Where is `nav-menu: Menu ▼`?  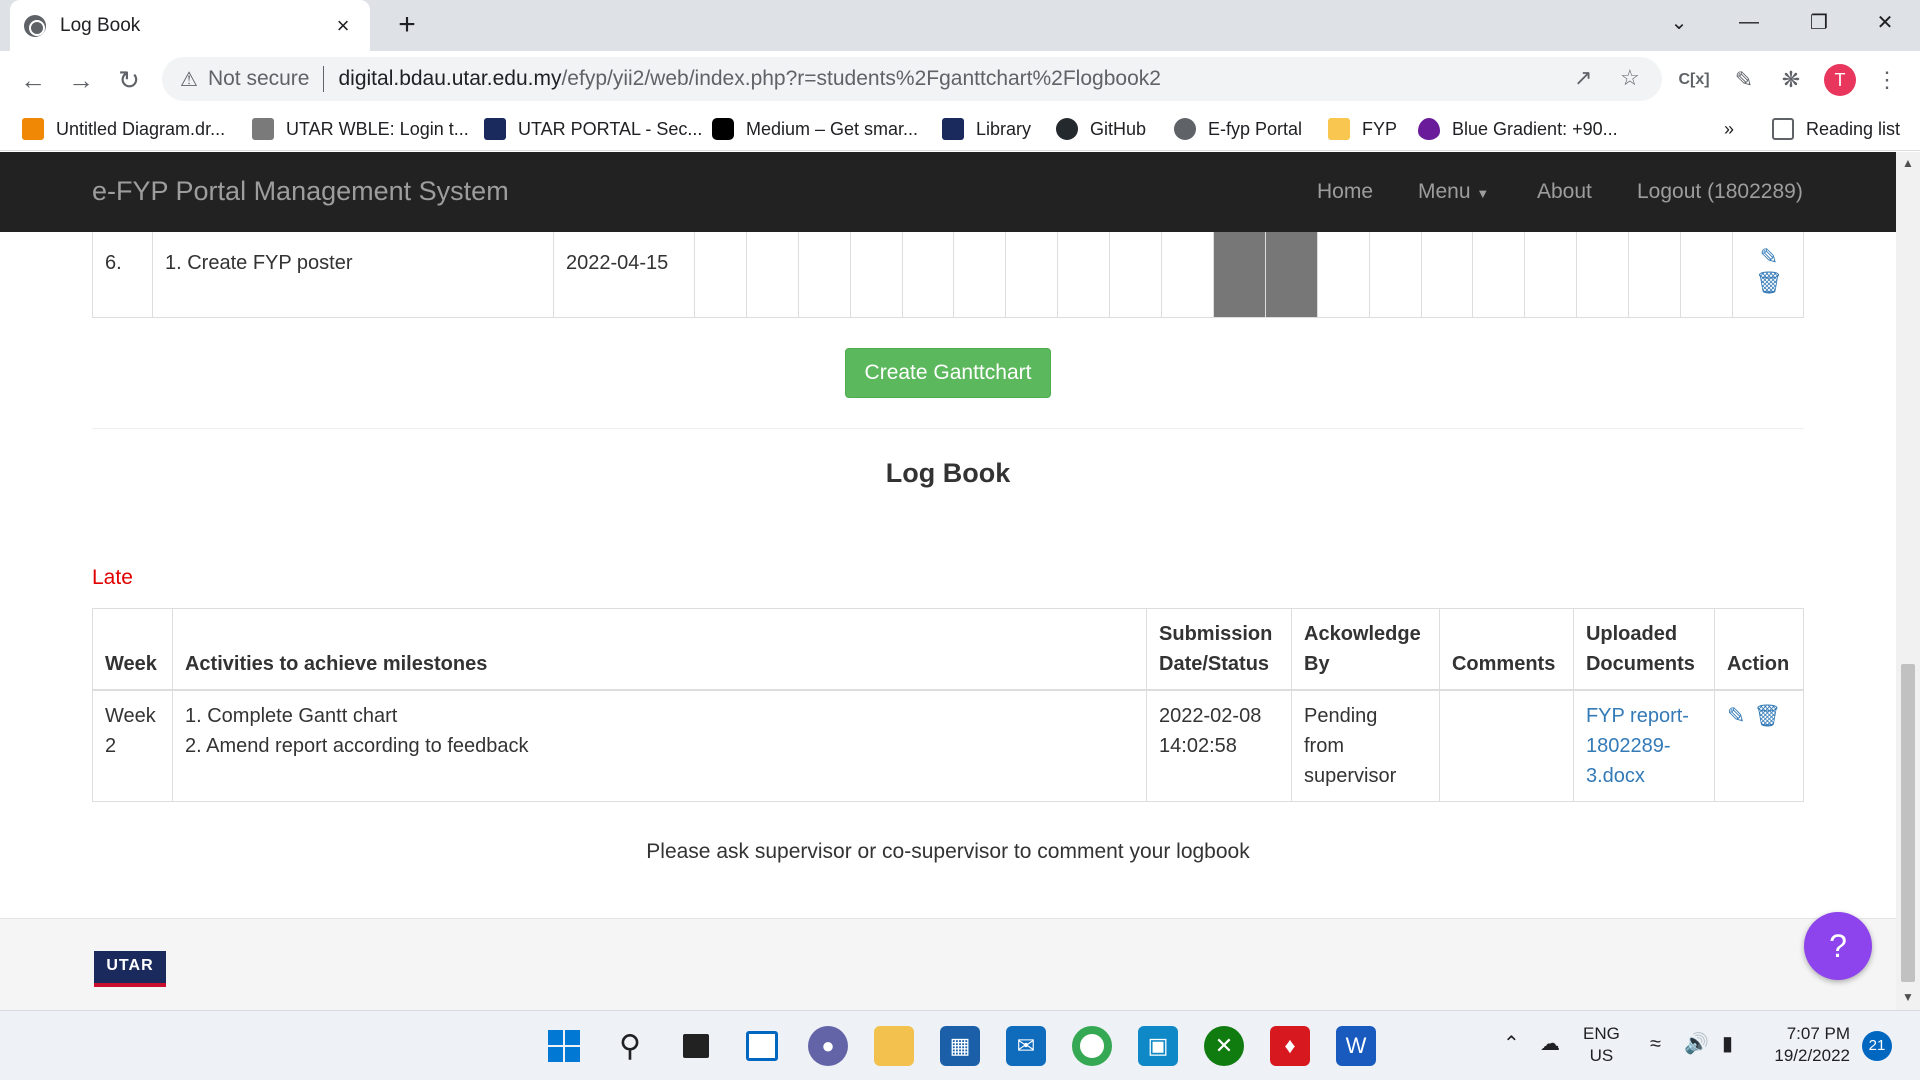 nav-menu: Menu ▼ is located at coordinates (1453, 192).